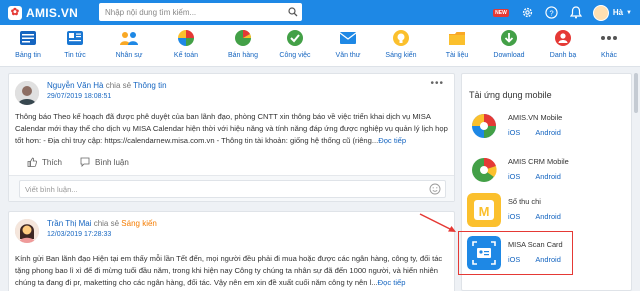 This screenshot has height=291, width=640. I want to click on app-khac: Khác, so click(609, 43).